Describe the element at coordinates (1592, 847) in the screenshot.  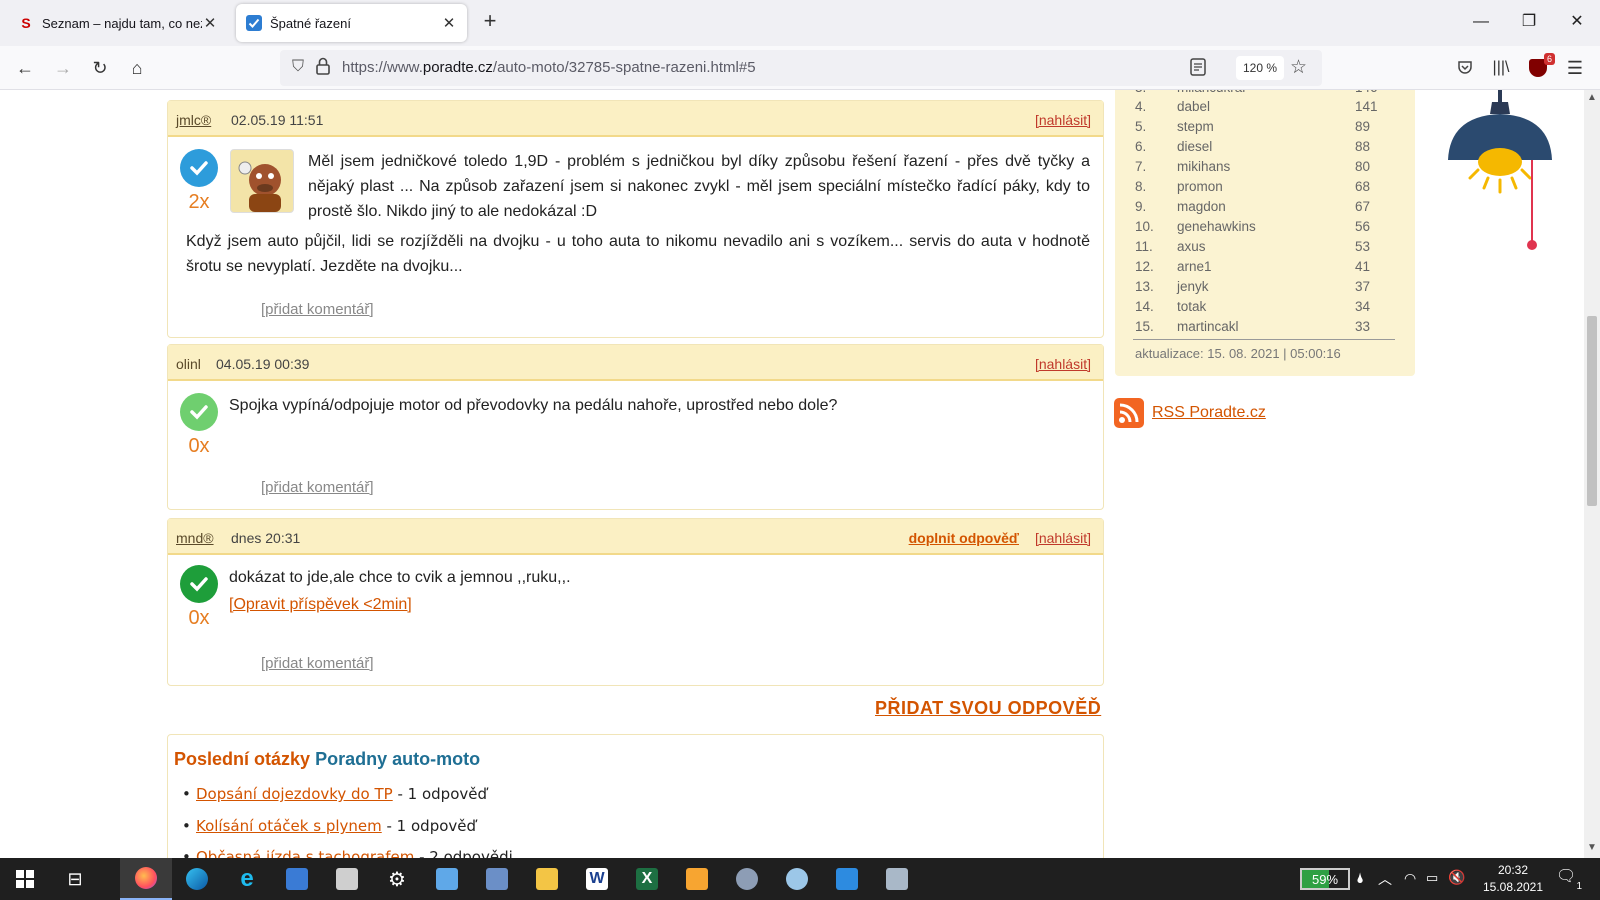
I see `scroll-down-icon: ▼` at that location.